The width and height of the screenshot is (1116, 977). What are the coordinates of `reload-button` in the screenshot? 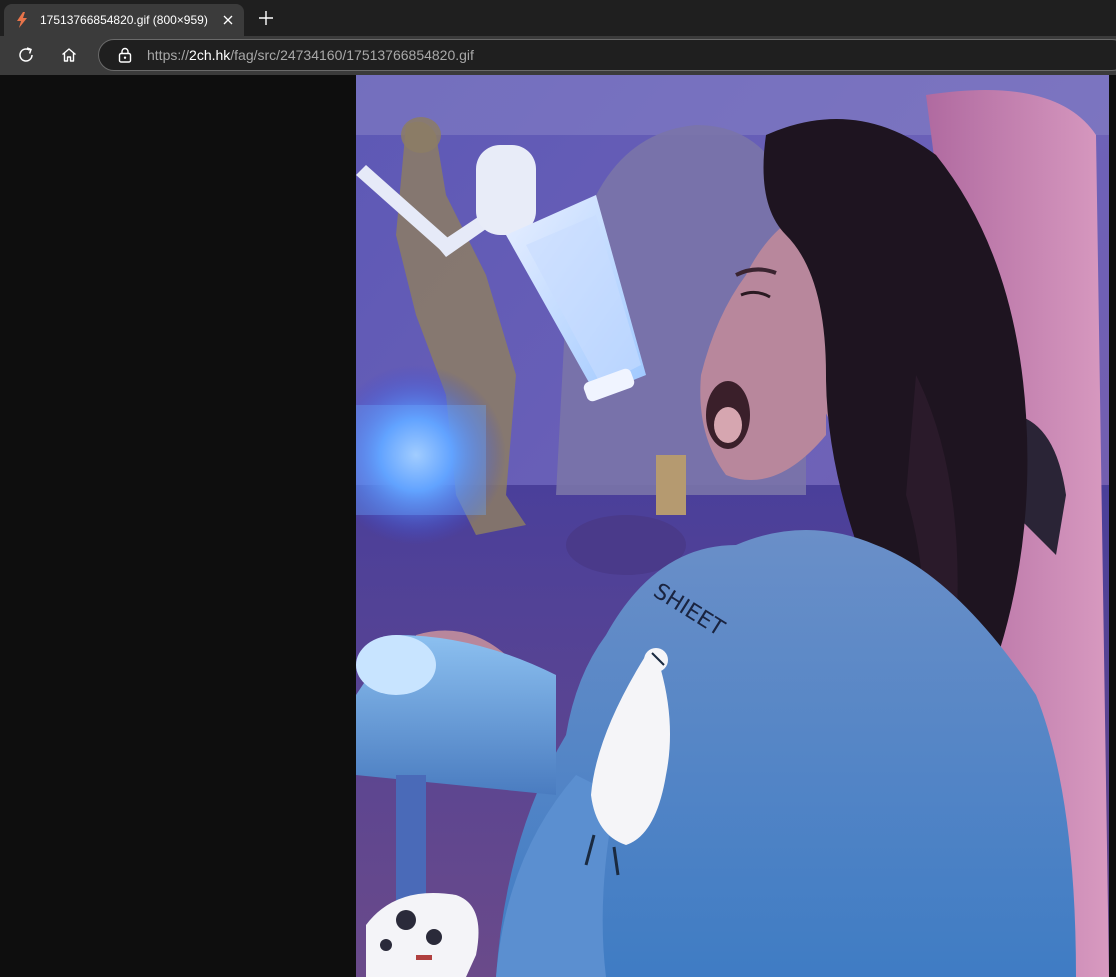 It's located at (26, 55).